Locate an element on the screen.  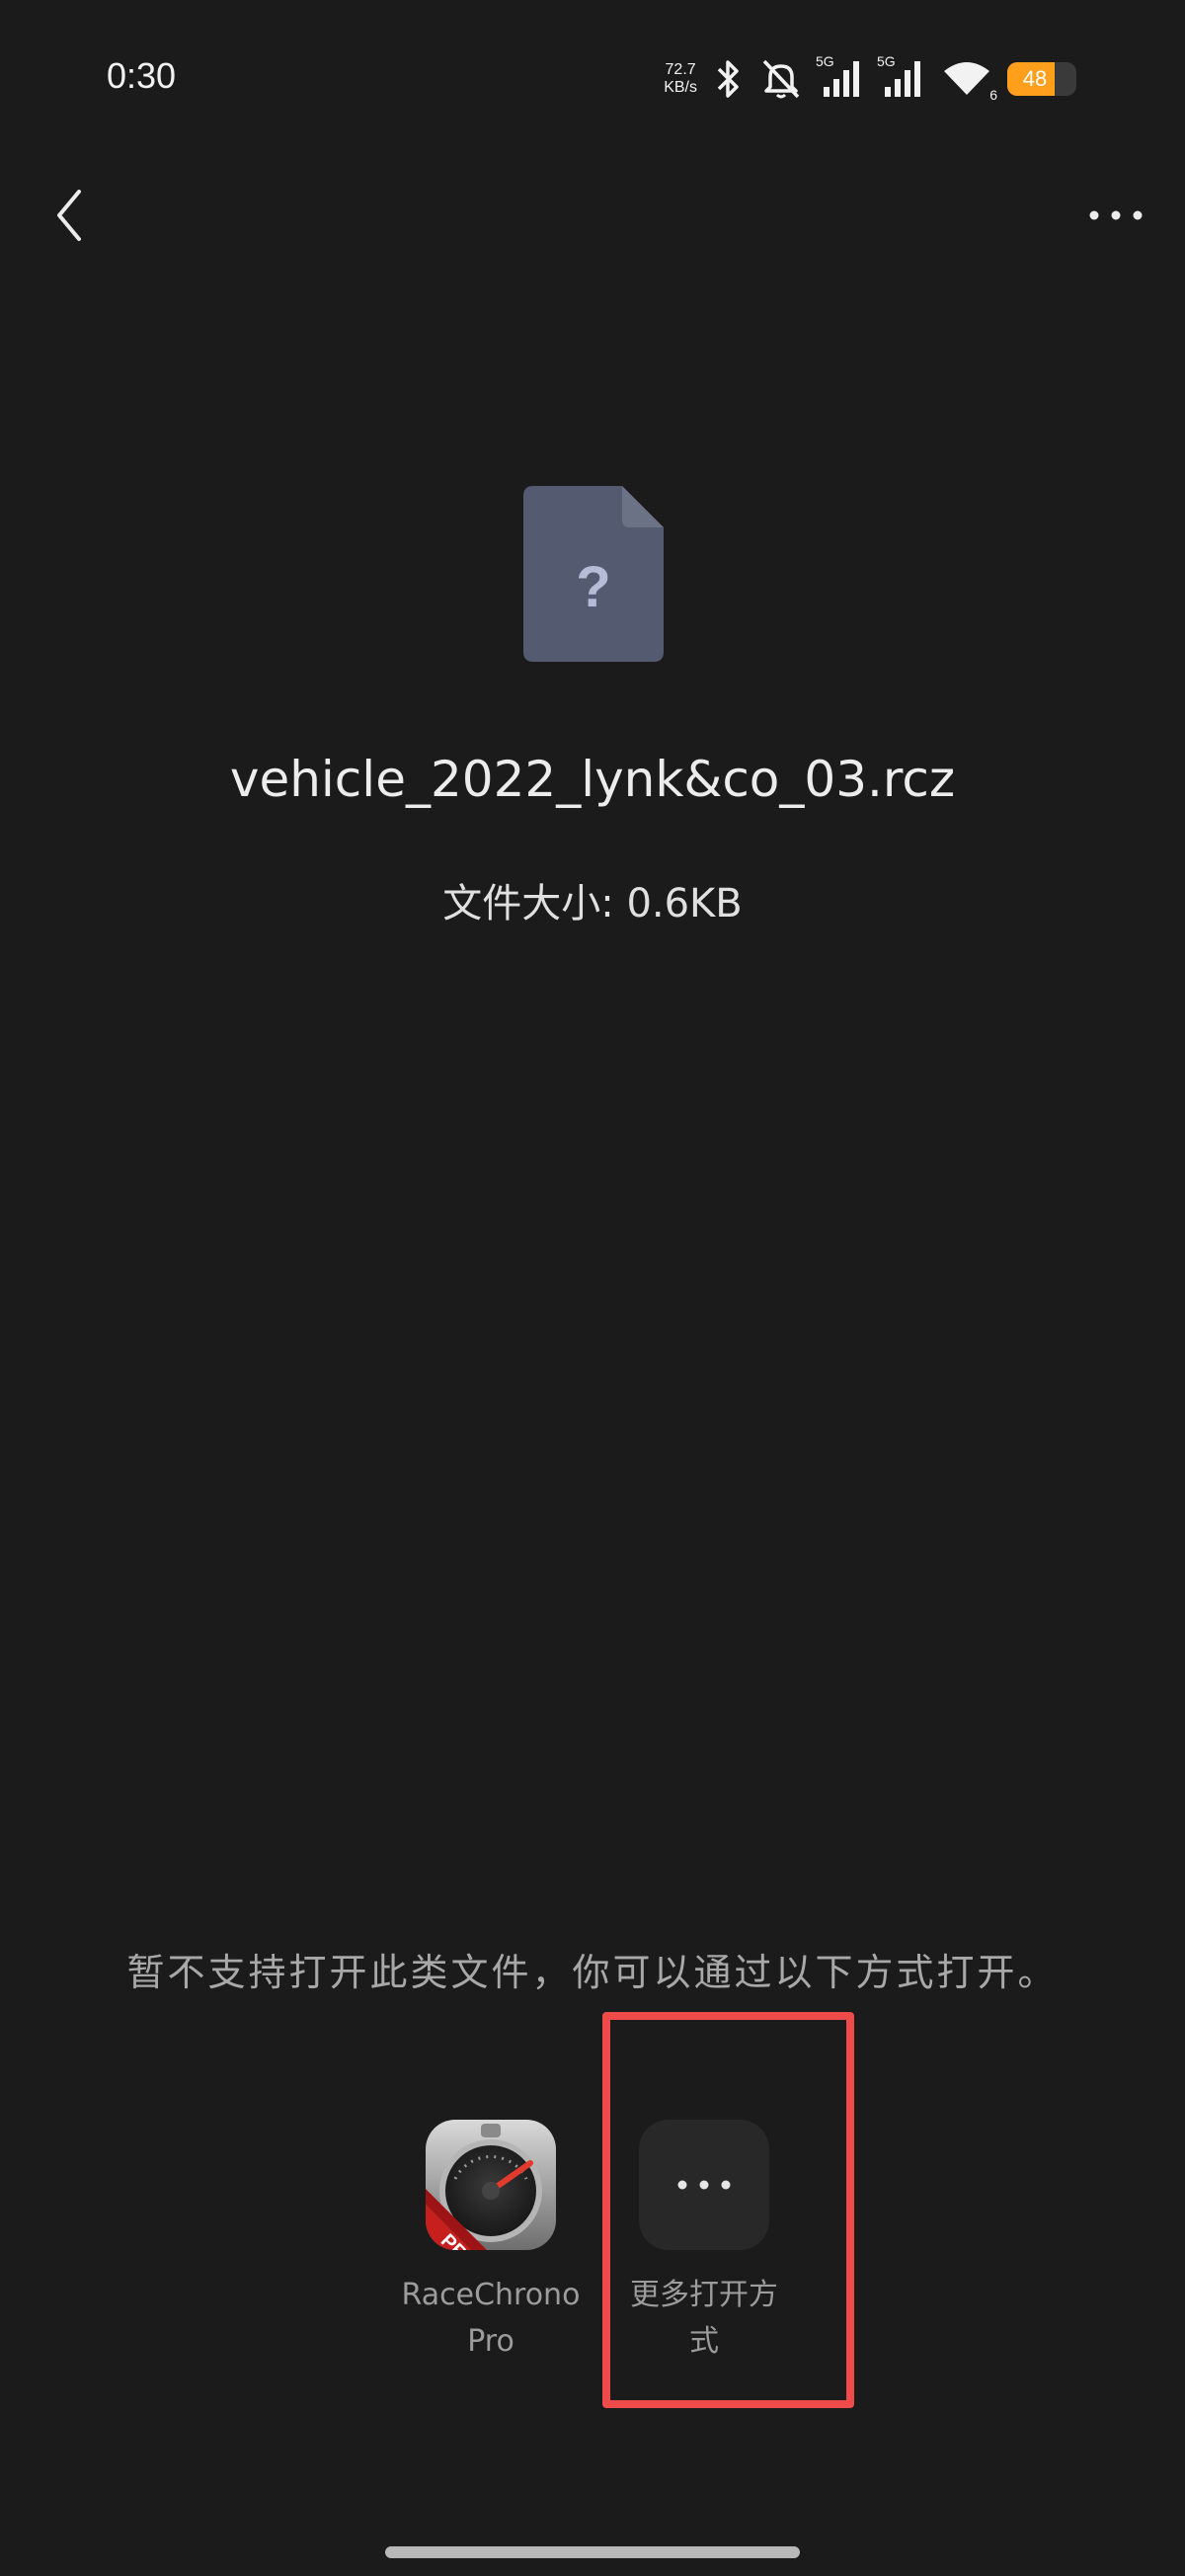
more-options-button is located at coordinates (1115, 215).